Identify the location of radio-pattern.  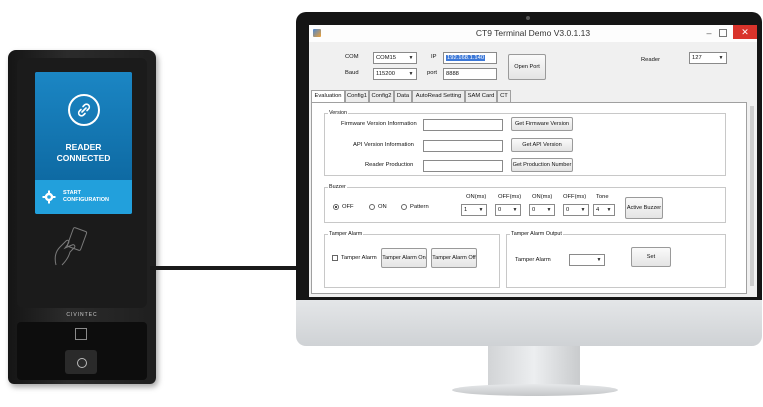
(404, 207).